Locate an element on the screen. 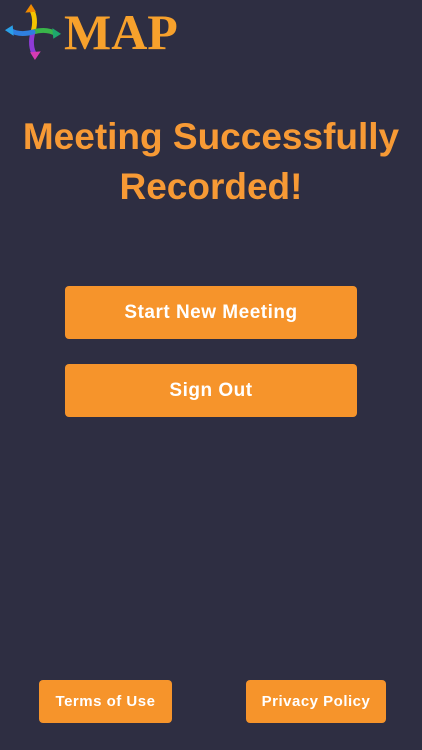 The width and height of the screenshot is (422, 750). sign-out-button: Sign Out is located at coordinates (211, 390).